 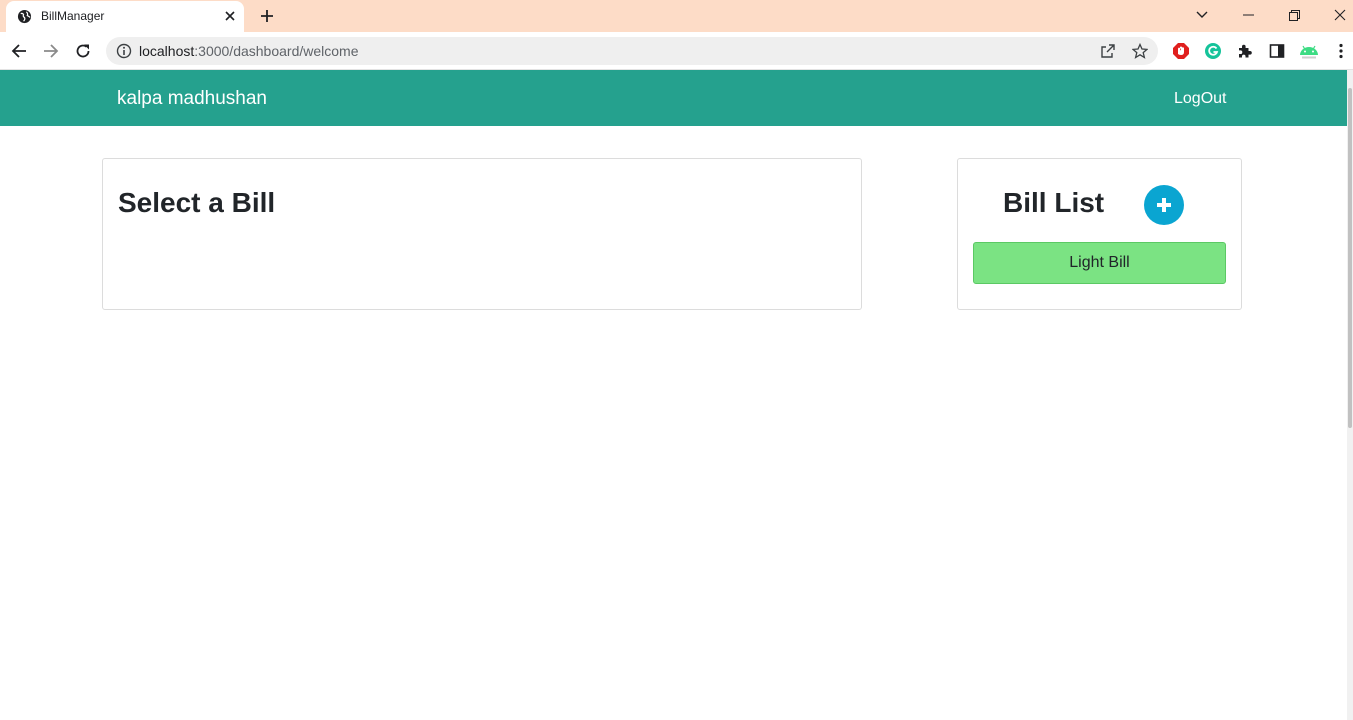 I want to click on extensions-puzzle-icon, so click(x=1245, y=51).